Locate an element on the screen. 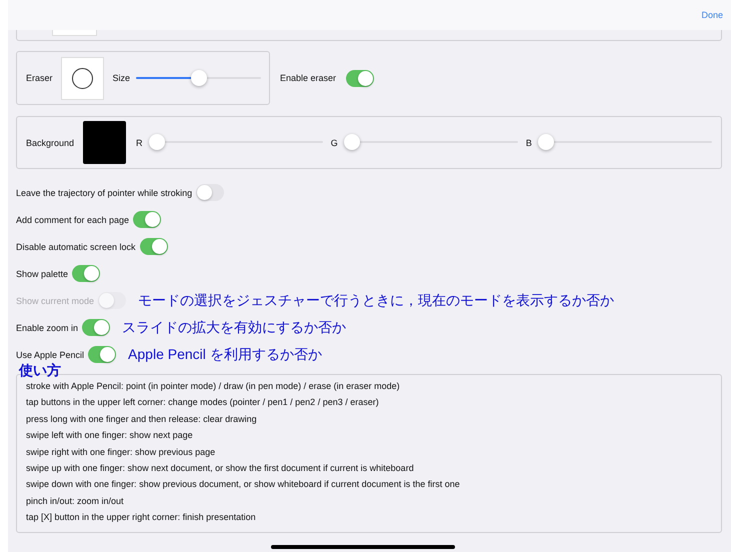 Image resolution: width=731 pixels, height=552 pixels. setting-label: Disable automatic screen lock is located at coordinates (76, 247).